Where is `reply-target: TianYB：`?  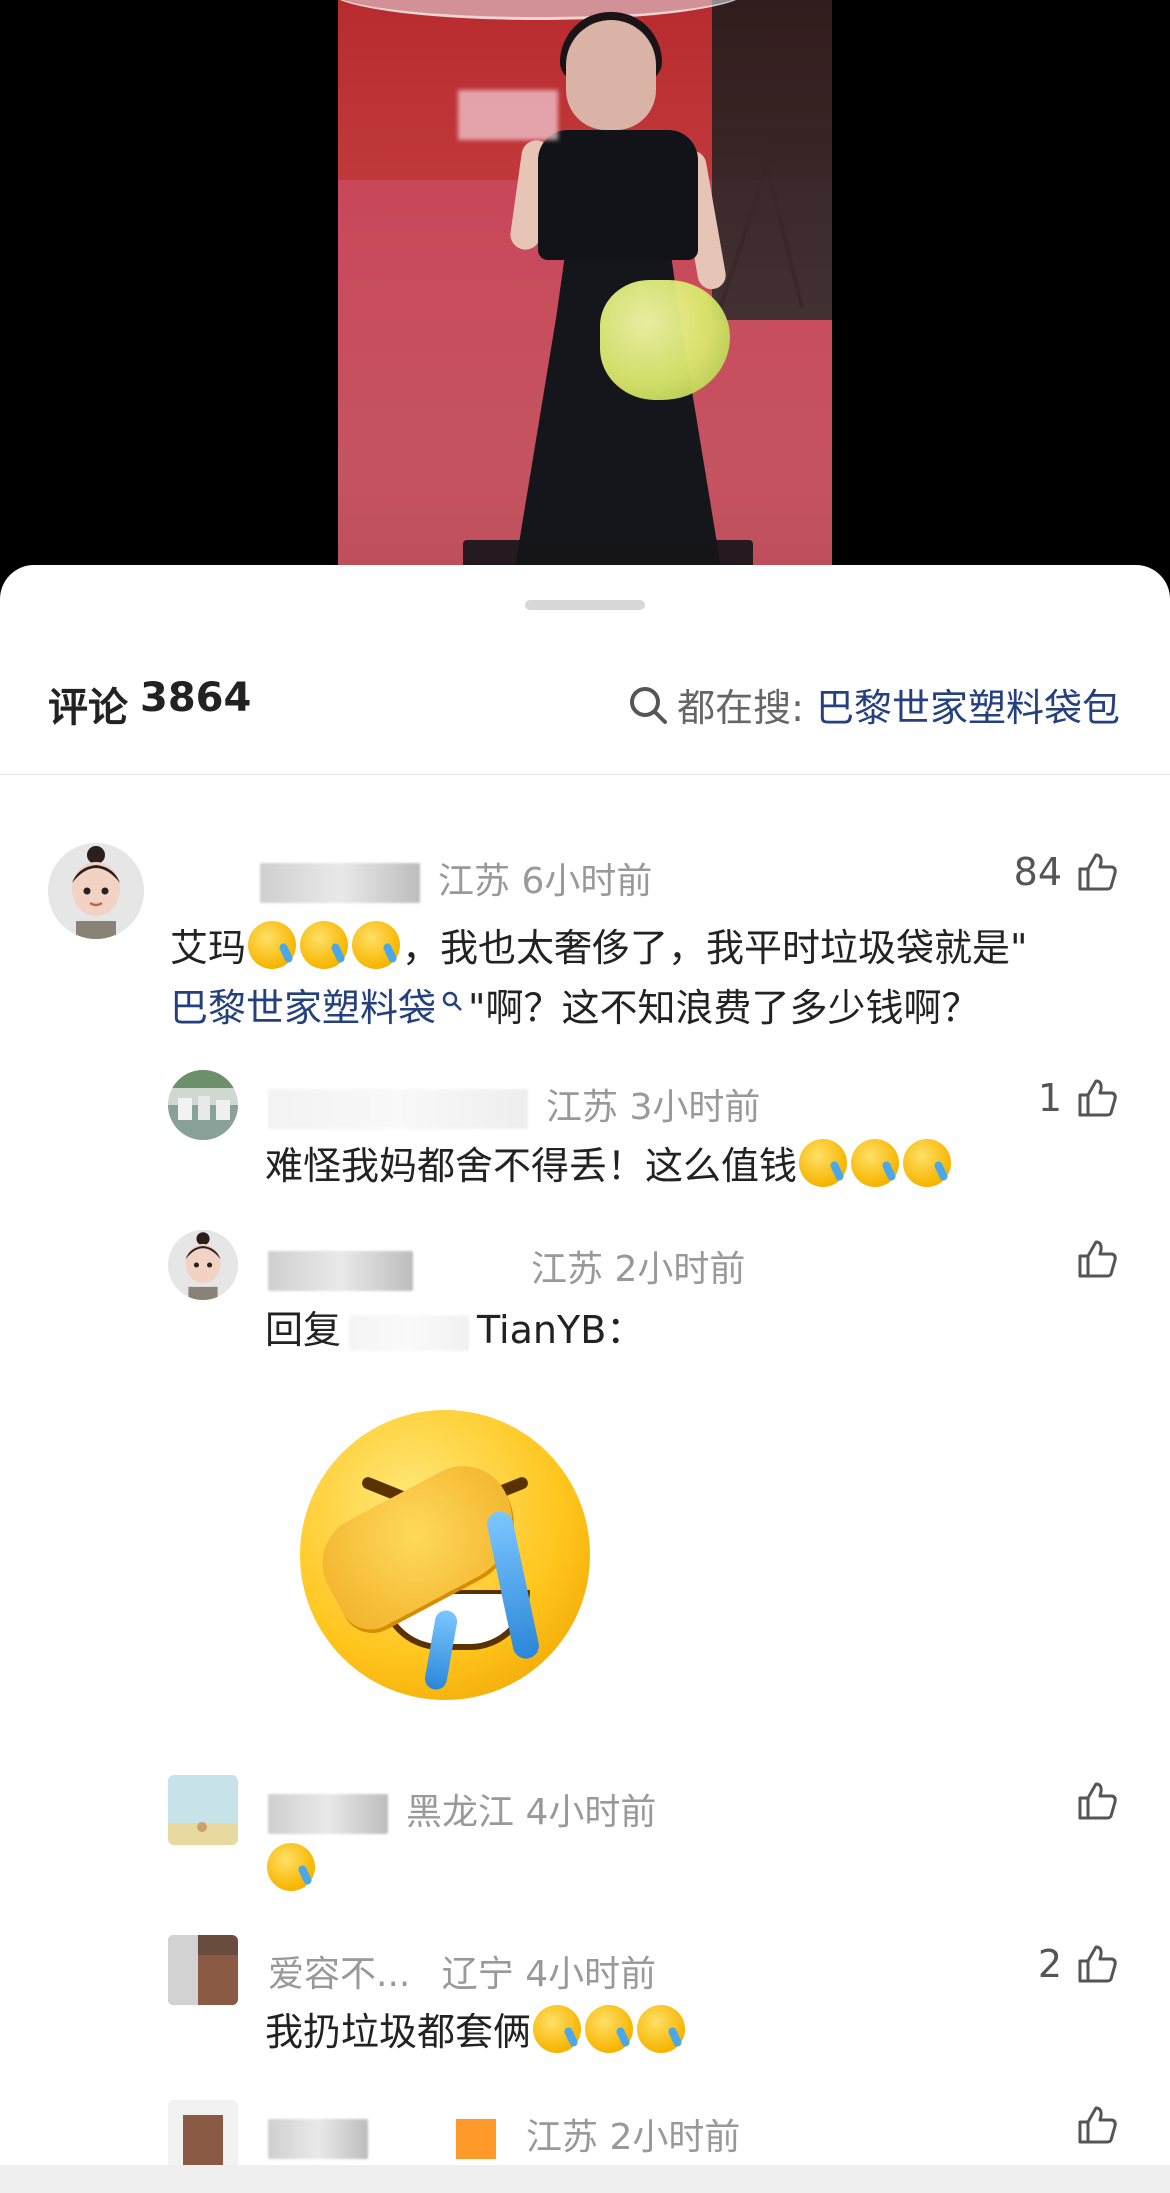
reply-target: TianYB： is located at coordinates (560, 1330).